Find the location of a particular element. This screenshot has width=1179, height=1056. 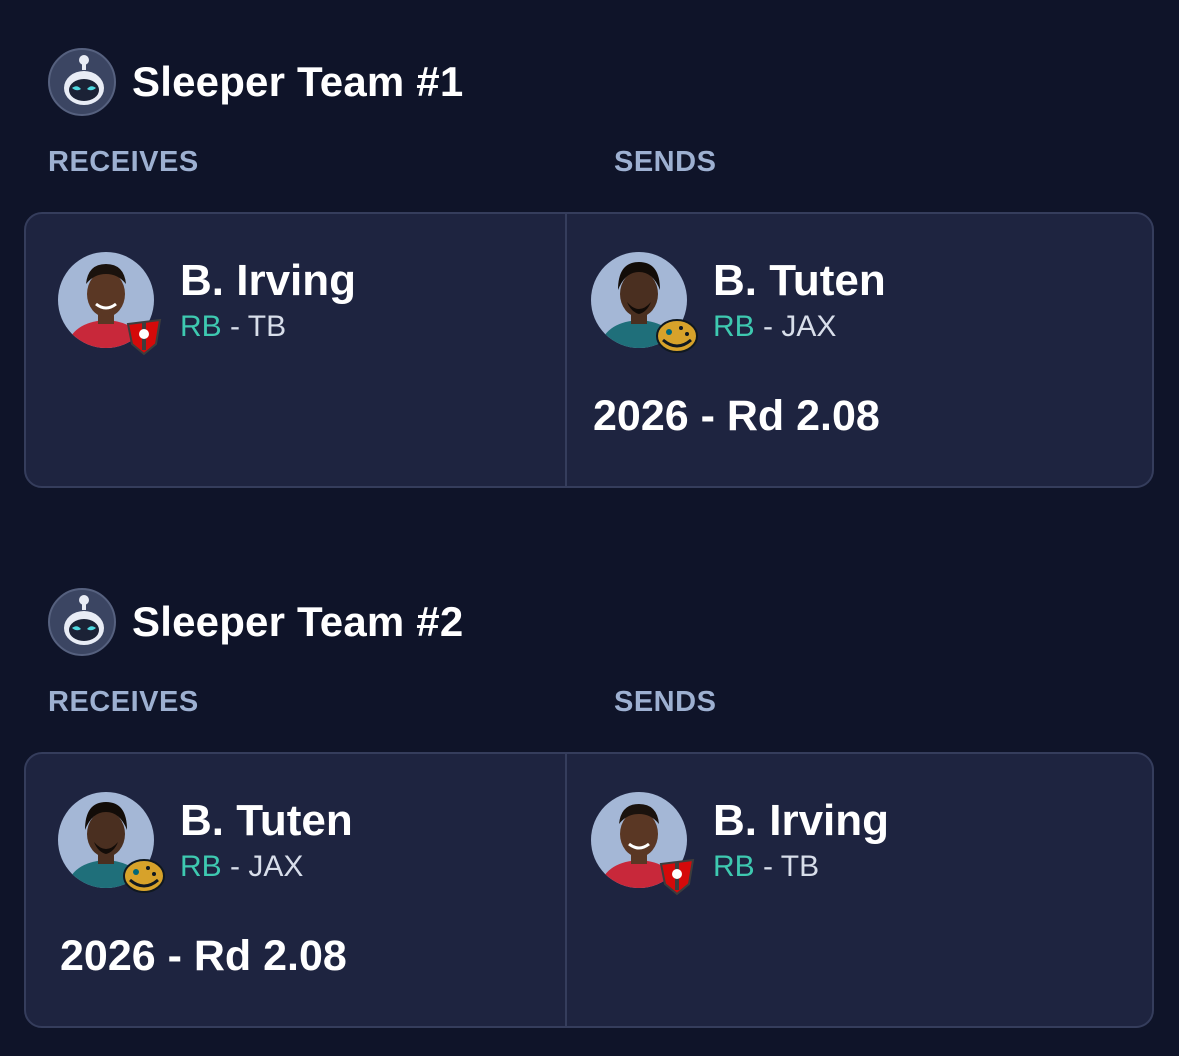

team-name: Sleeper Team #2 is located at coordinates (298, 621).